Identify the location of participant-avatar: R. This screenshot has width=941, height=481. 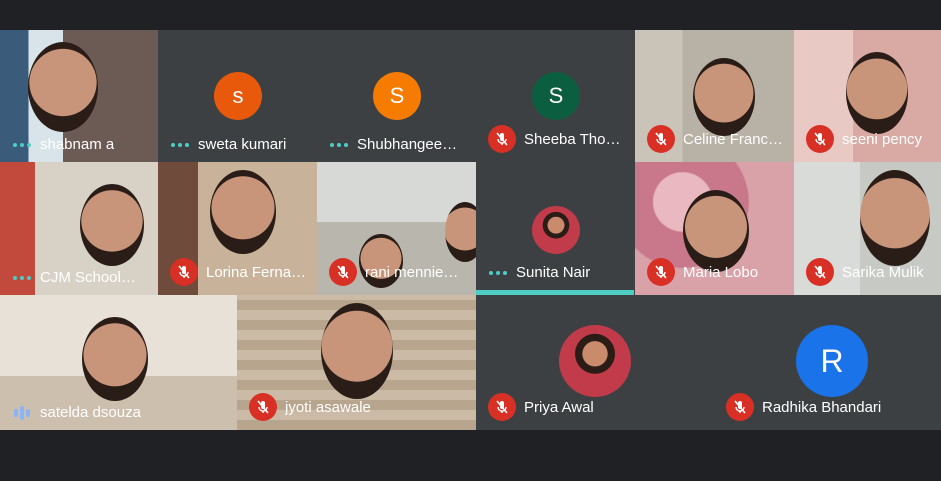
(832, 361).